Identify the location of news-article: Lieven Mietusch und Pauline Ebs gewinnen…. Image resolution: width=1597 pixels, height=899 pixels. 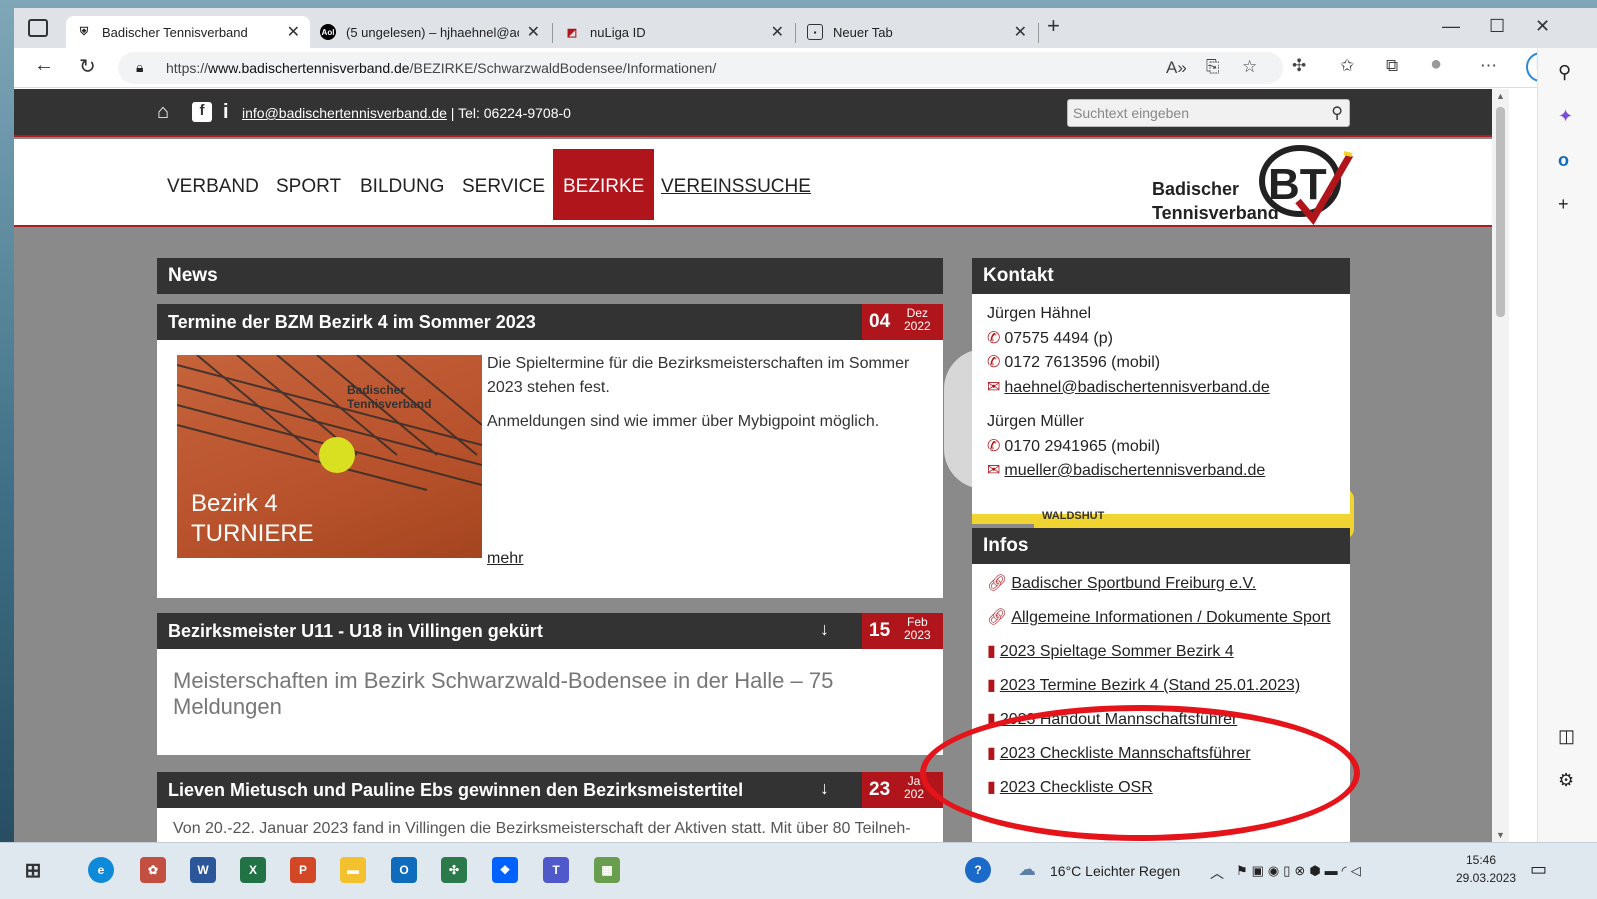
(550, 807).